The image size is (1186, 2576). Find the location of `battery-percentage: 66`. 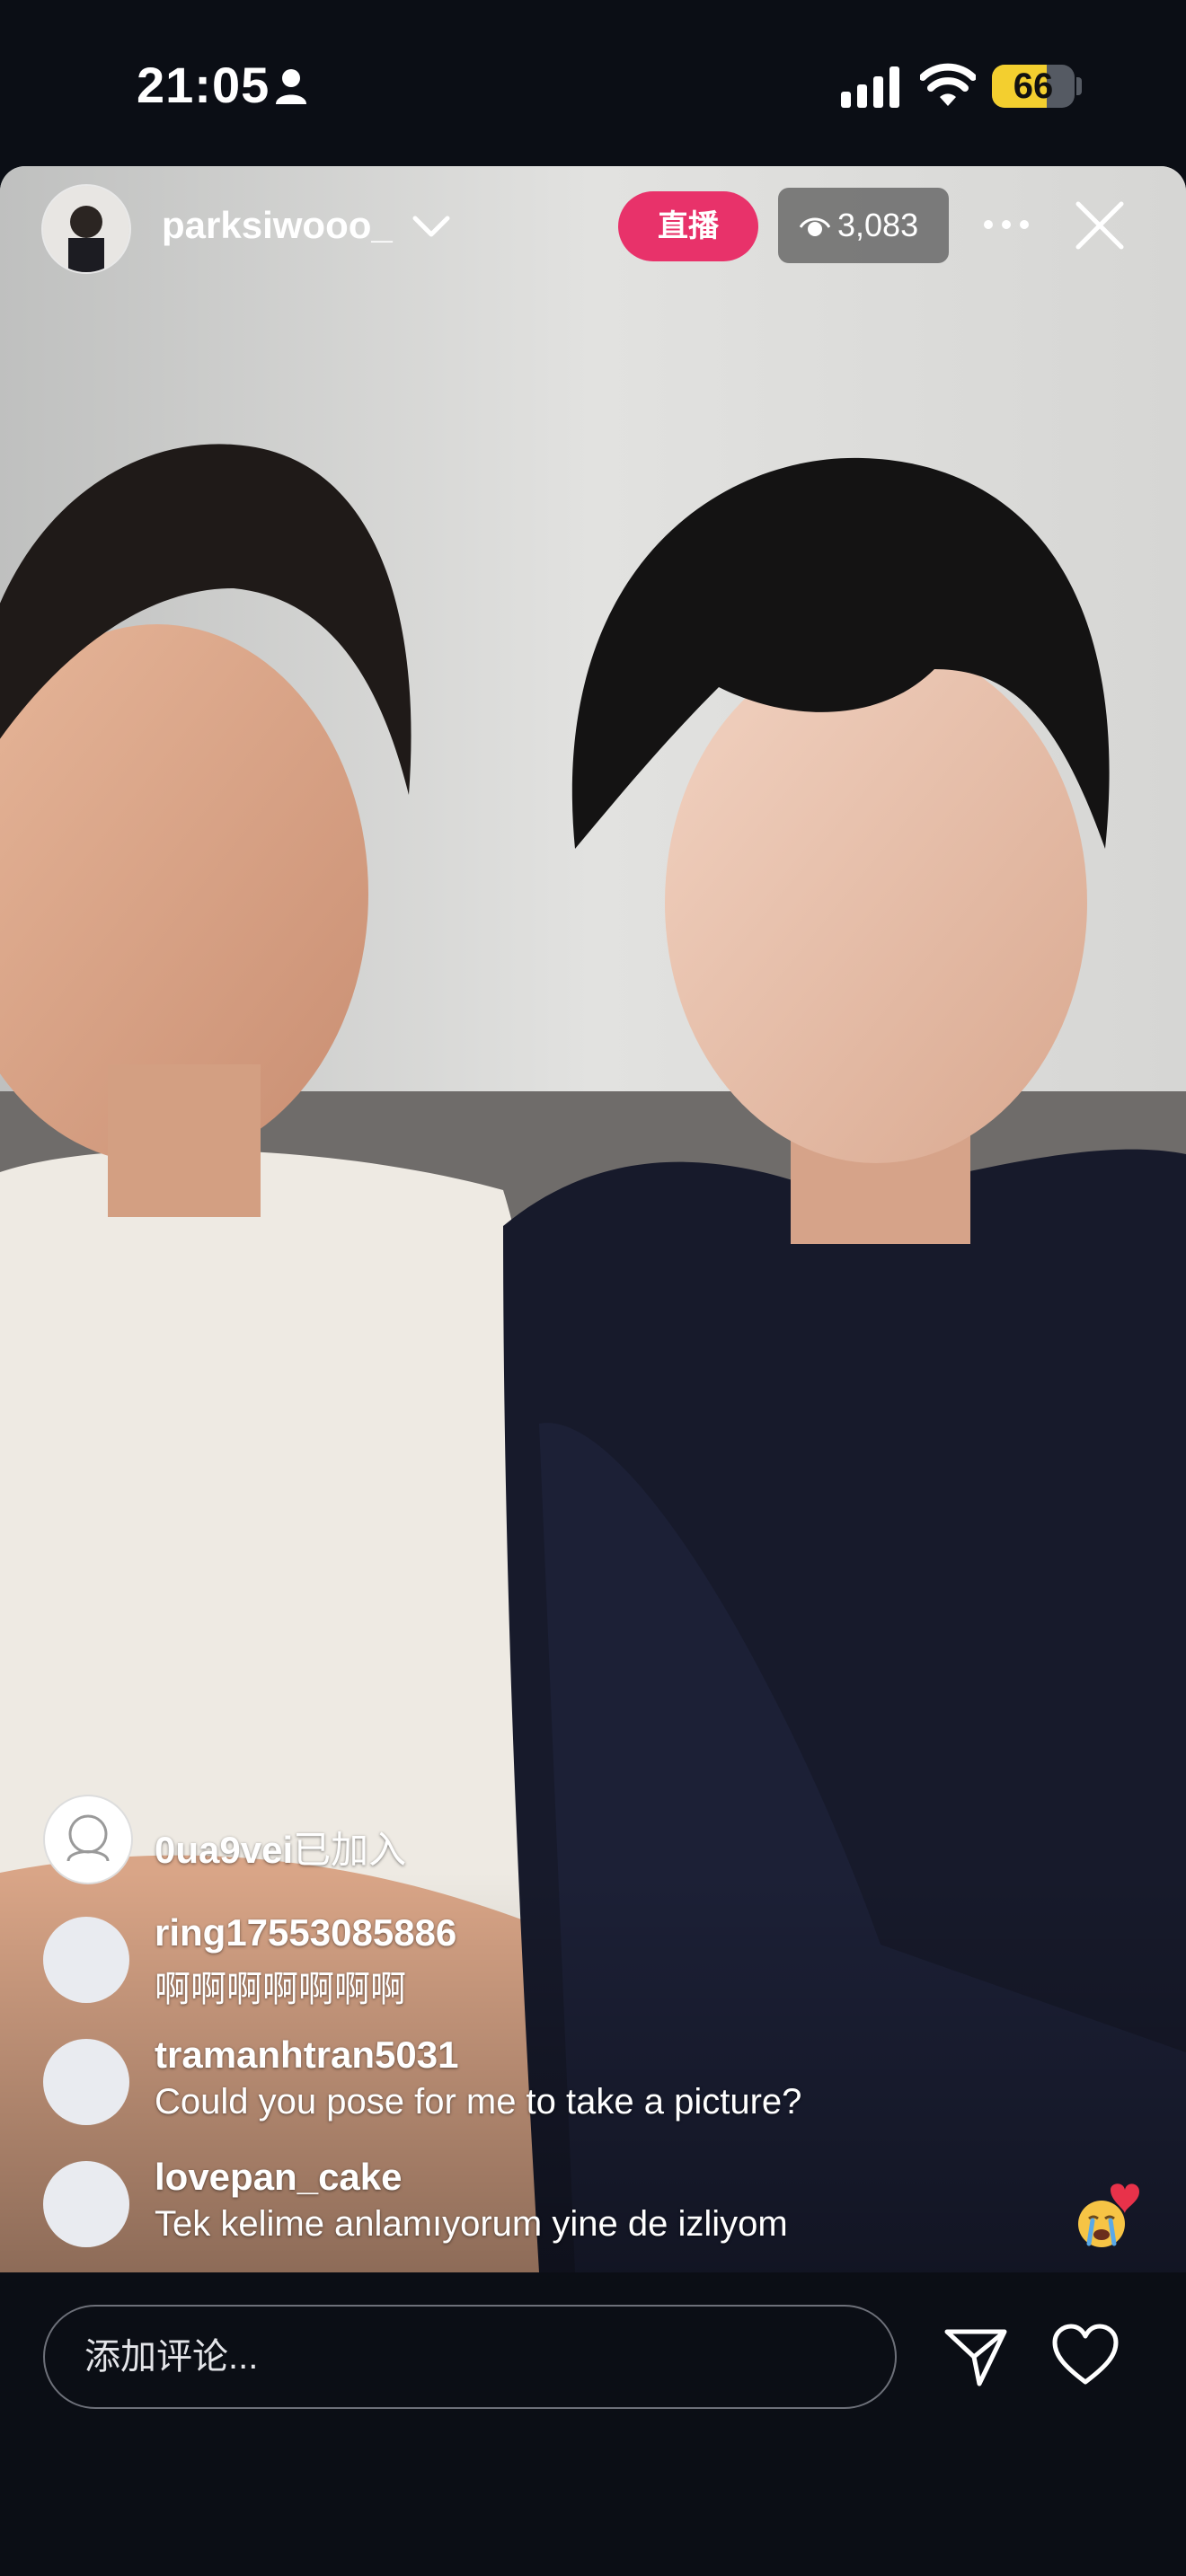

battery-percentage: 66 is located at coordinates (1033, 86).